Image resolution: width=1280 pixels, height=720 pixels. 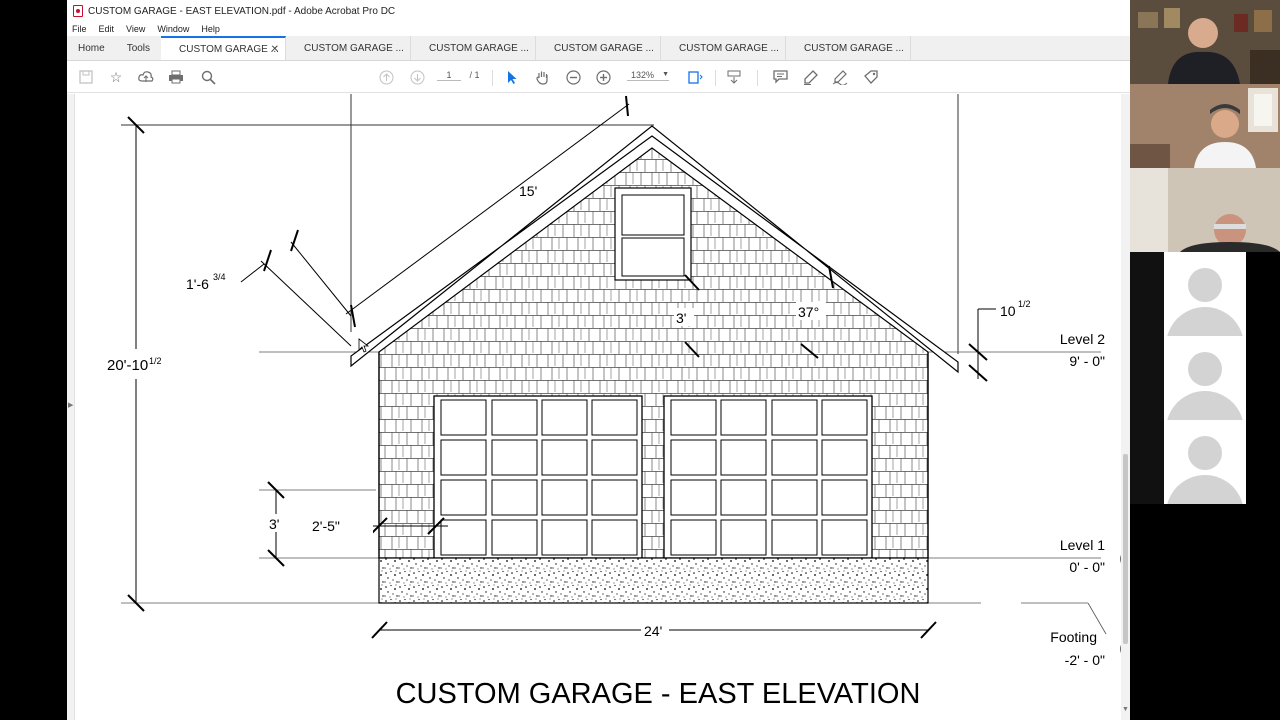 I want to click on next-page-icon, so click(x=417, y=77).